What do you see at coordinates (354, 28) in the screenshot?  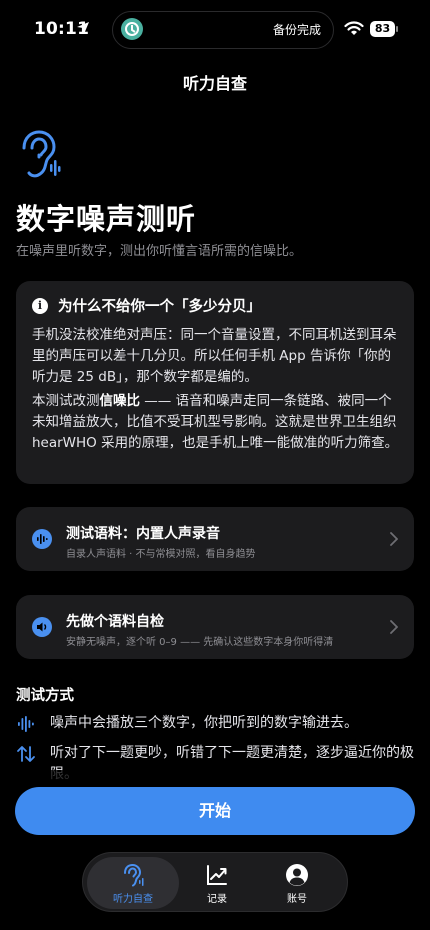 I see `wifi-icon` at bounding box center [354, 28].